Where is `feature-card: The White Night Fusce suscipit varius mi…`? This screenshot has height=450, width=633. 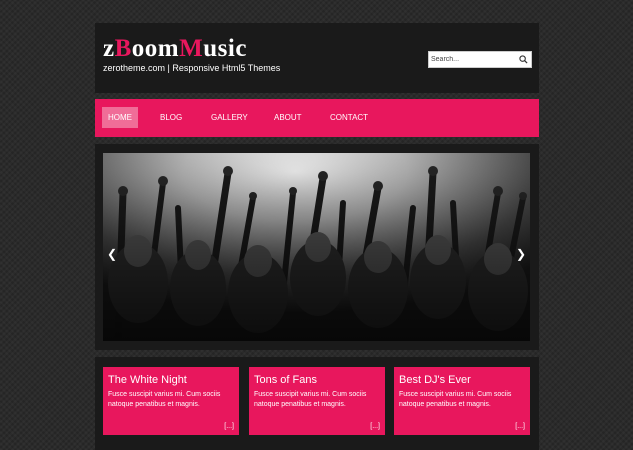
feature-card: The White Night Fusce suscipit varius mi… is located at coordinates (171, 401).